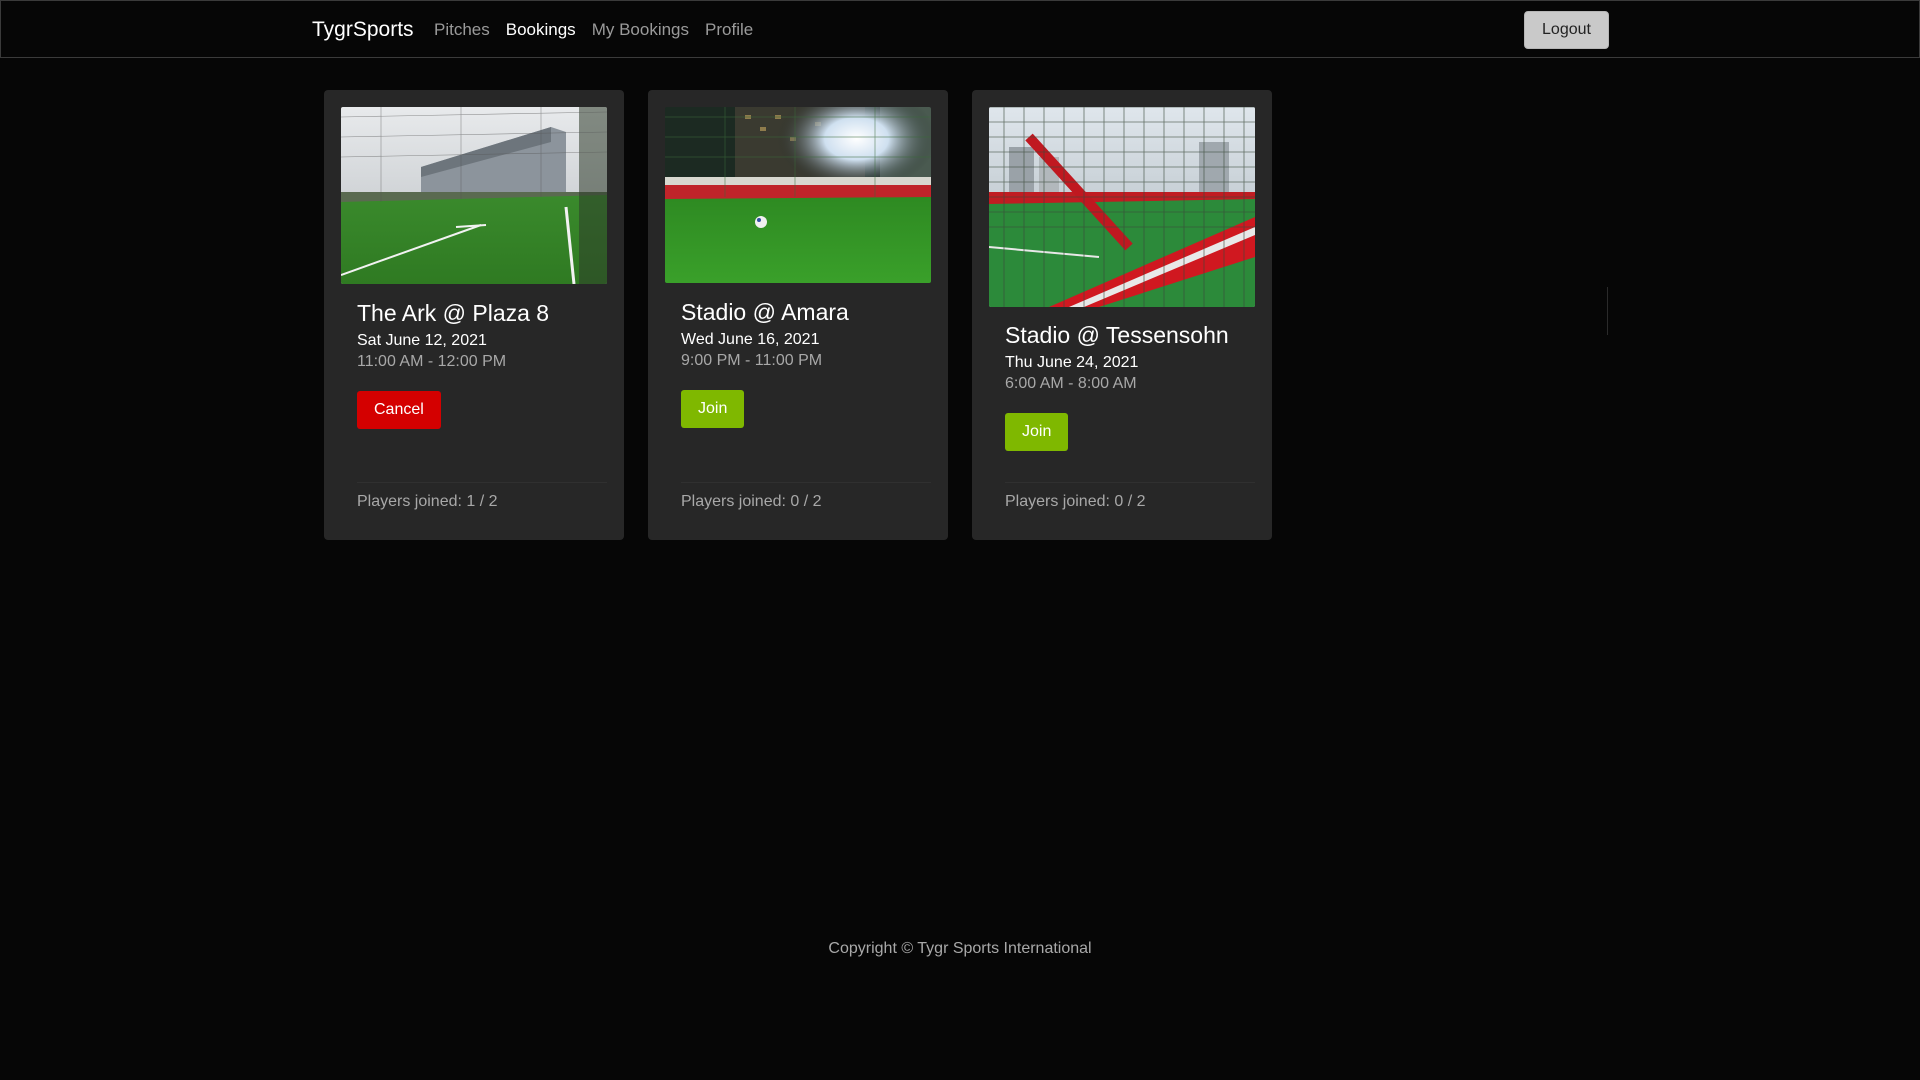 The height and width of the screenshot is (1080, 1920). What do you see at coordinates (432, 361) in the screenshot?
I see `booking-time: 11:00 AM - 12:00 PM` at bounding box center [432, 361].